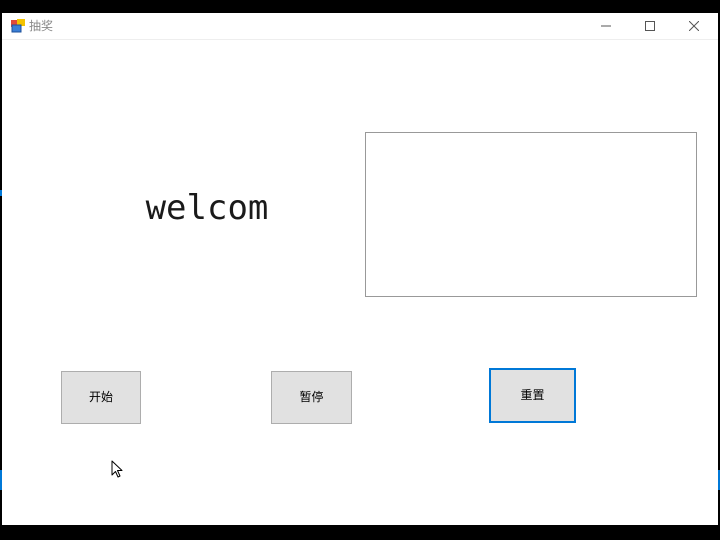 Image resolution: width=720 pixels, height=540 pixels. What do you see at coordinates (41, 26) in the screenshot?
I see `window-title: 抽奖` at bounding box center [41, 26].